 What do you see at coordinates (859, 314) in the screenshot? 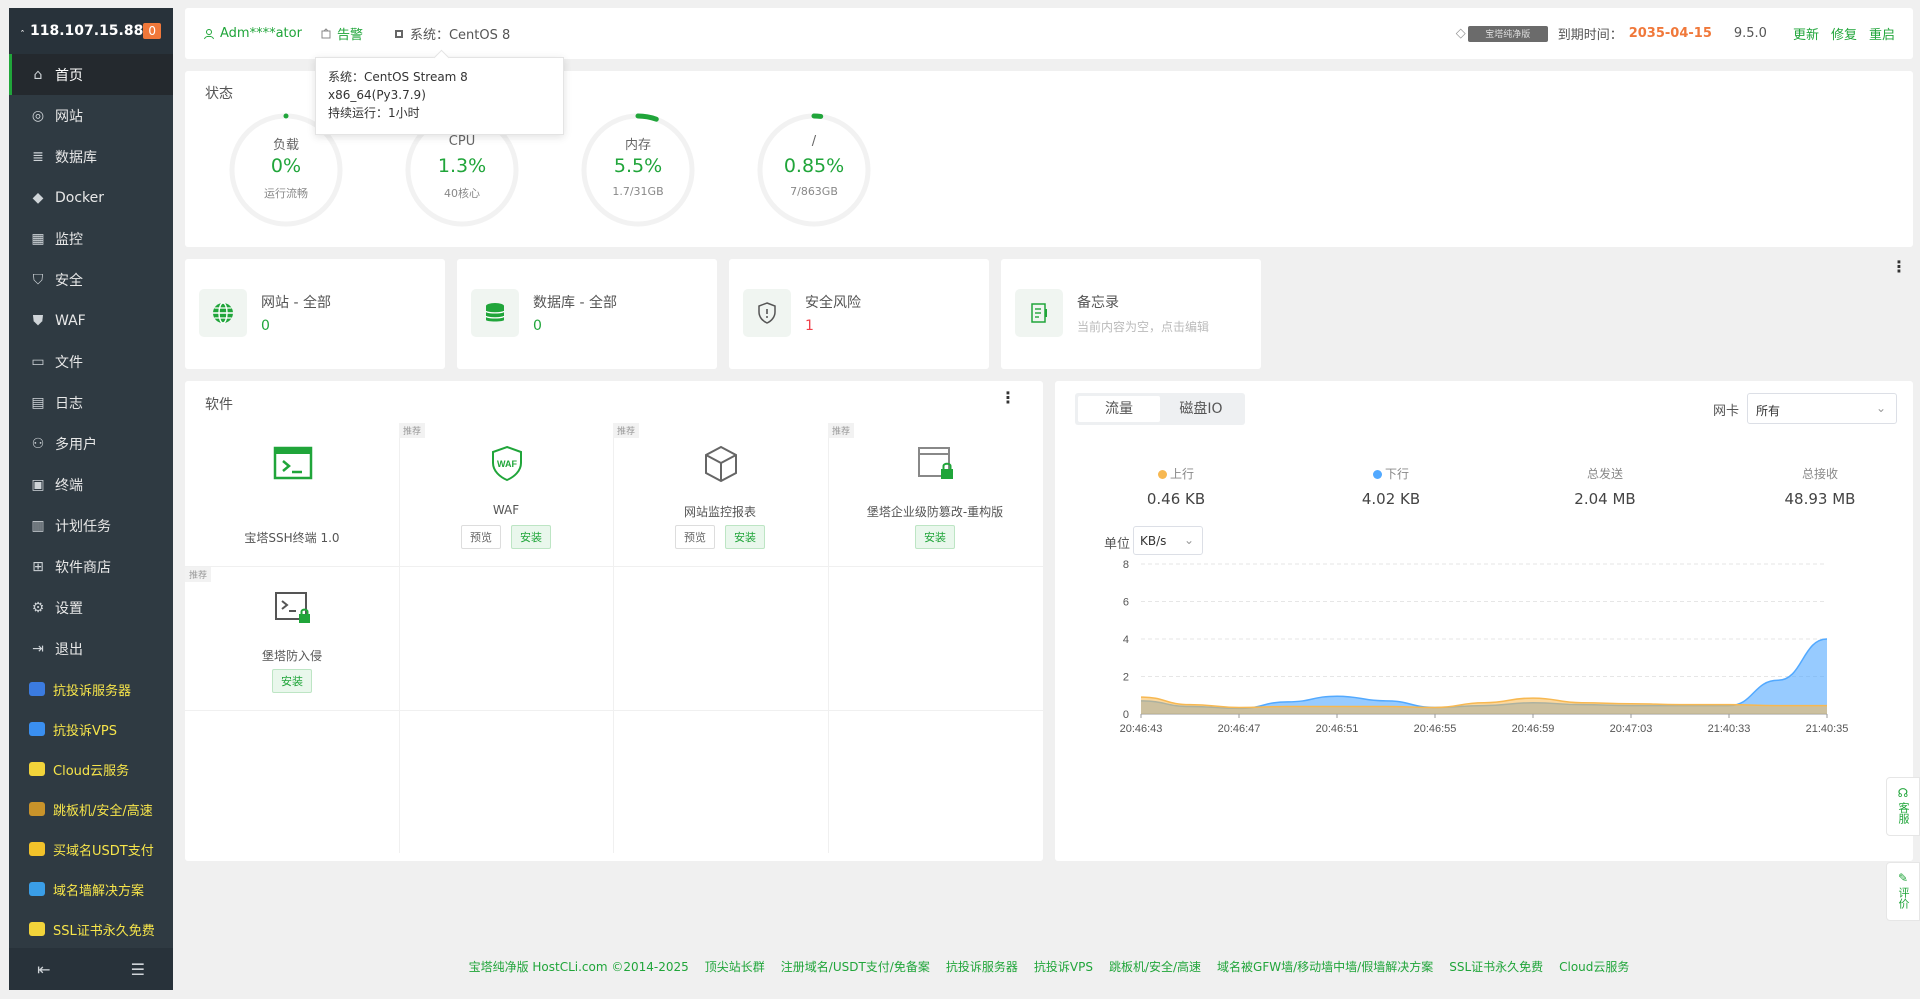
I see `security-risk-card: 安全风险 1` at bounding box center [859, 314].